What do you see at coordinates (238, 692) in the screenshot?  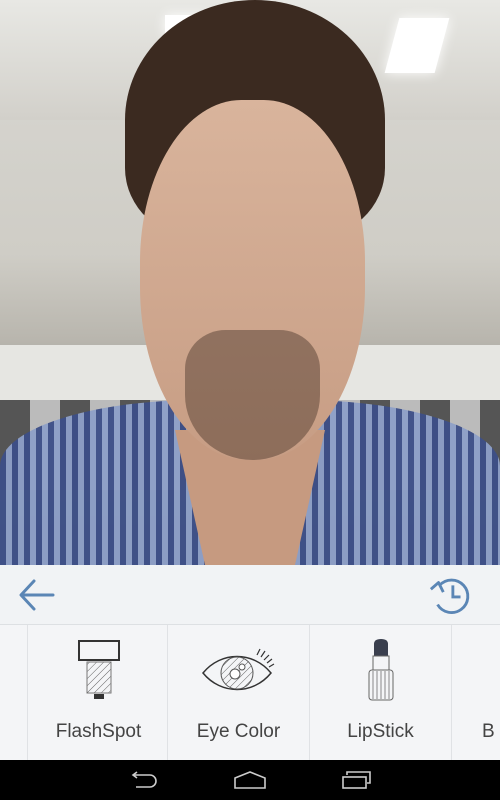 I see `tool-eye-color: Eye Color` at bounding box center [238, 692].